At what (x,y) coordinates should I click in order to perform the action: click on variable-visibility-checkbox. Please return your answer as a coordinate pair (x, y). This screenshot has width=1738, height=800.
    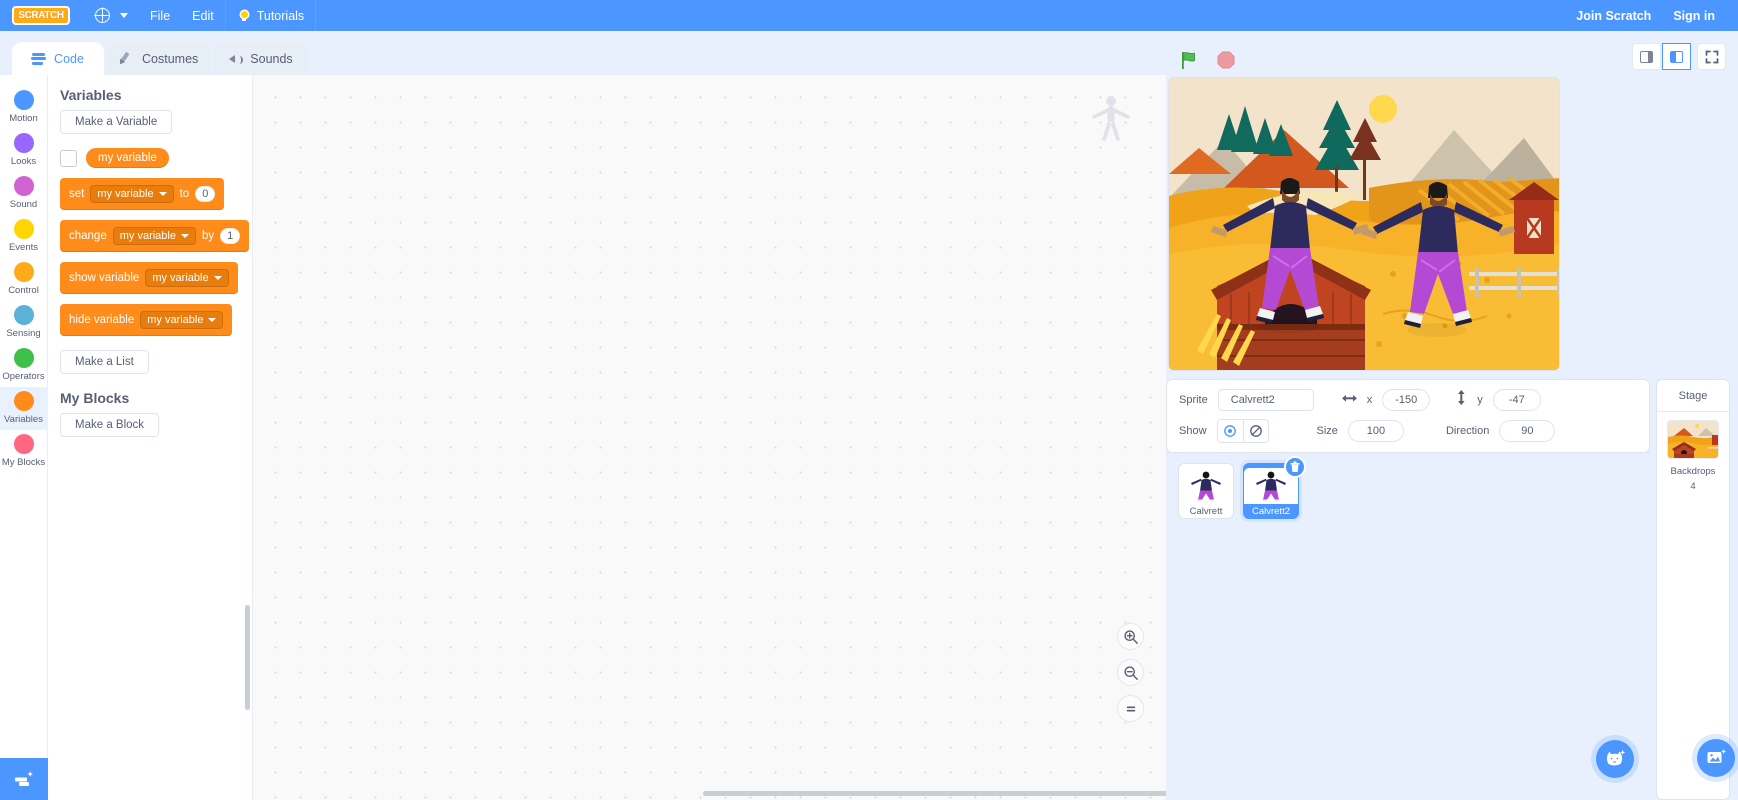
    Looking at the image, I should click on (68, 158).